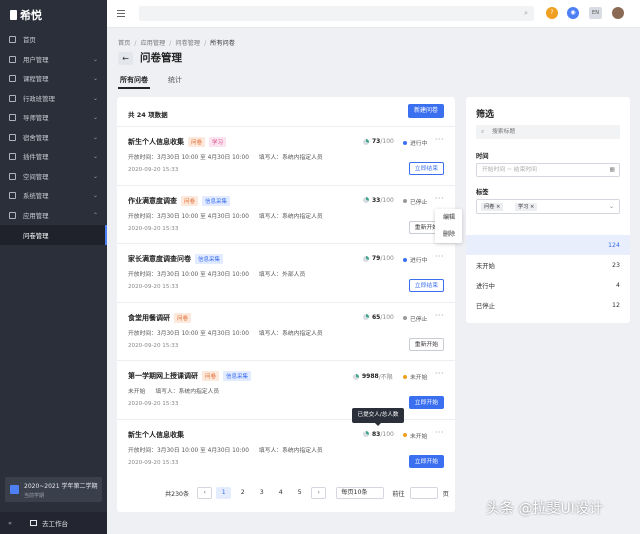 The height and width of the screenshot is (534, 640). Describe the element at coordinates (419, 436) in the screenshot. I see `status-label: 未开始` at that location.